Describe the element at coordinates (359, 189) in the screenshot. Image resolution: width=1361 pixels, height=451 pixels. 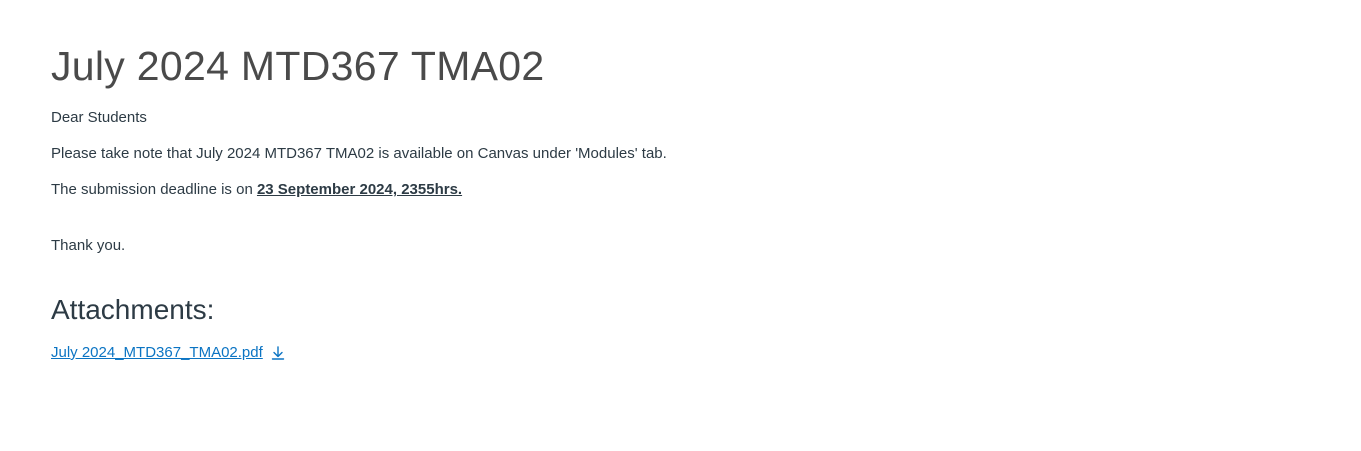
I see `deadline-value: 23 September 2024, 2355hrs.` at that location.